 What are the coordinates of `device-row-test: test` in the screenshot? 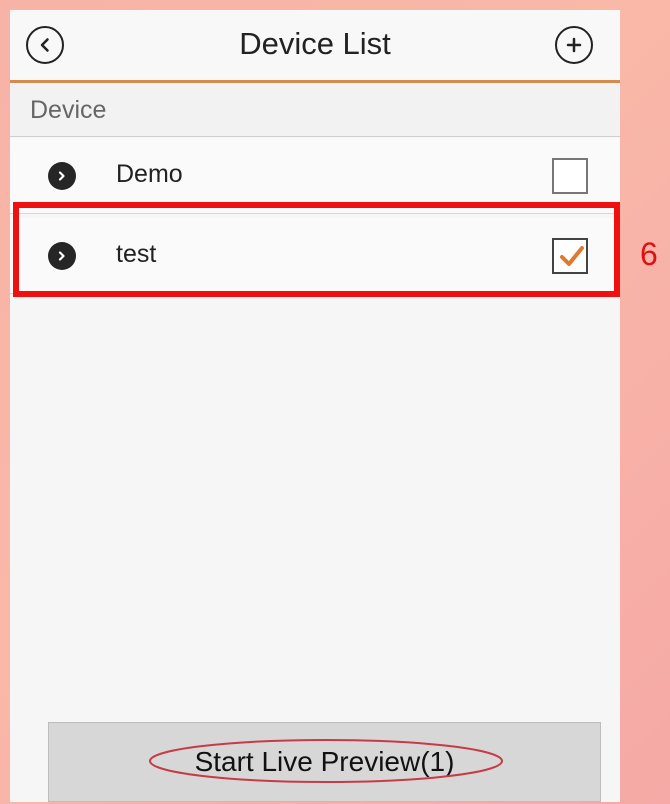 It's located at (315, 256).